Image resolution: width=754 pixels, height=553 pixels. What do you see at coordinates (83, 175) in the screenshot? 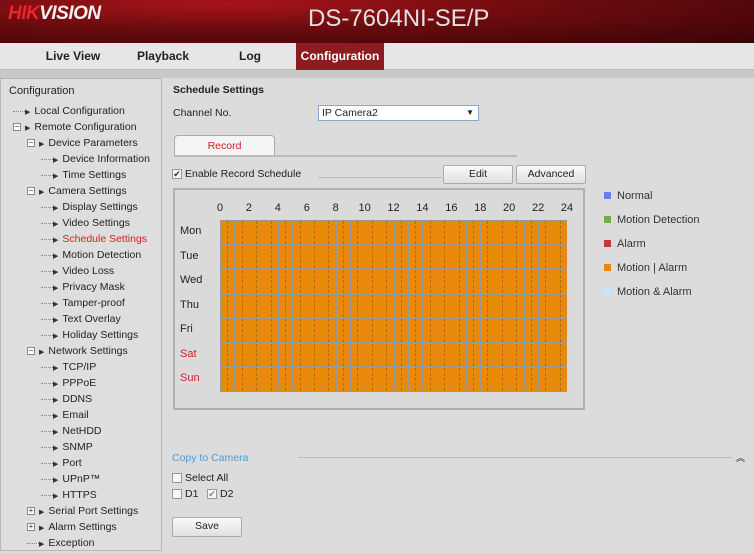
I see `sidebar-item: ▶ Time Settings` at bounding box center [83, 175].